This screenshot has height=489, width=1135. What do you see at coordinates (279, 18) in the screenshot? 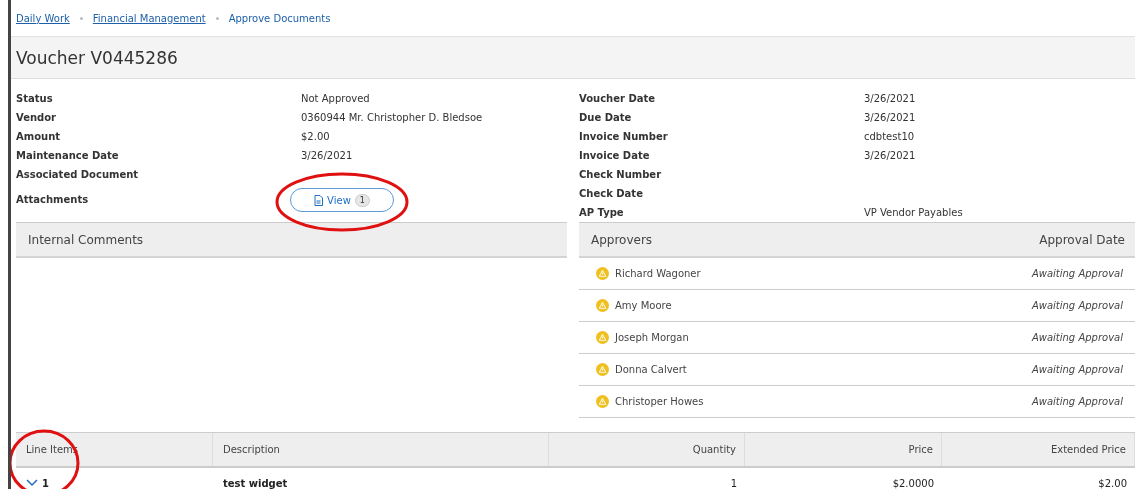
I see `breadcrumb-link: Approve Documents` at bounding box center [279, 18].